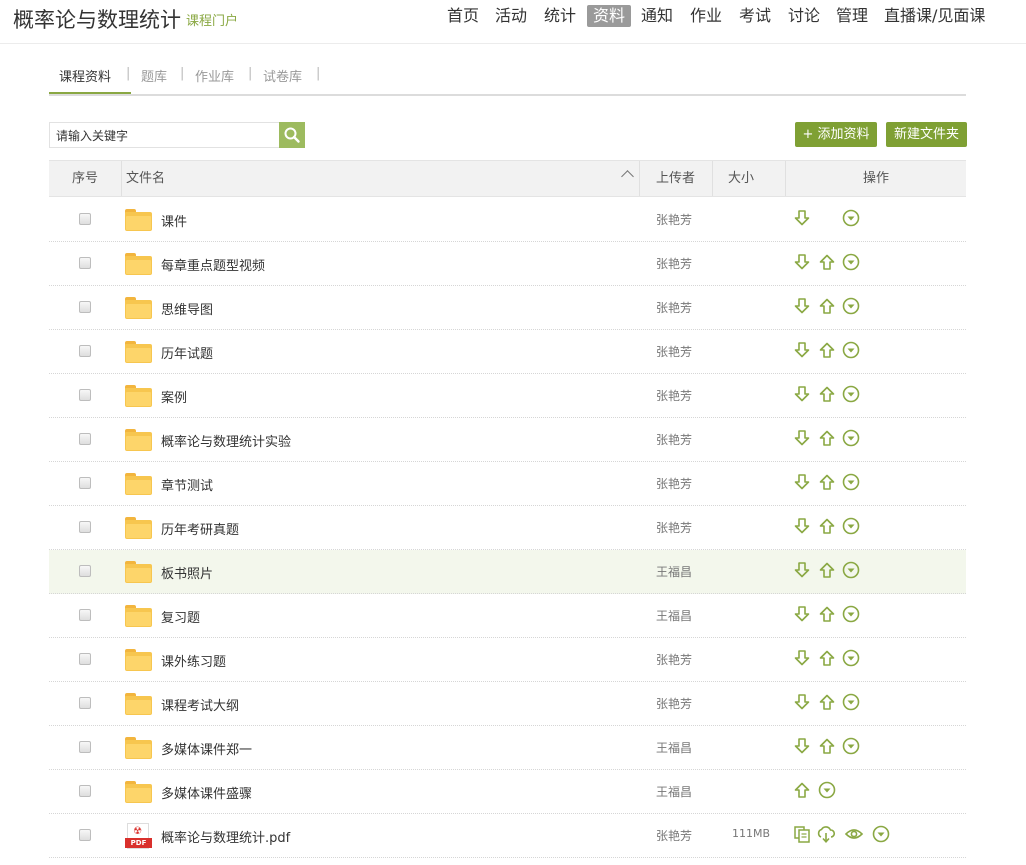  What do you see at coordinates (212, 19) in the screenshot?
I see `course-portal-link: 课程门户` at bounding box center [212, 19].